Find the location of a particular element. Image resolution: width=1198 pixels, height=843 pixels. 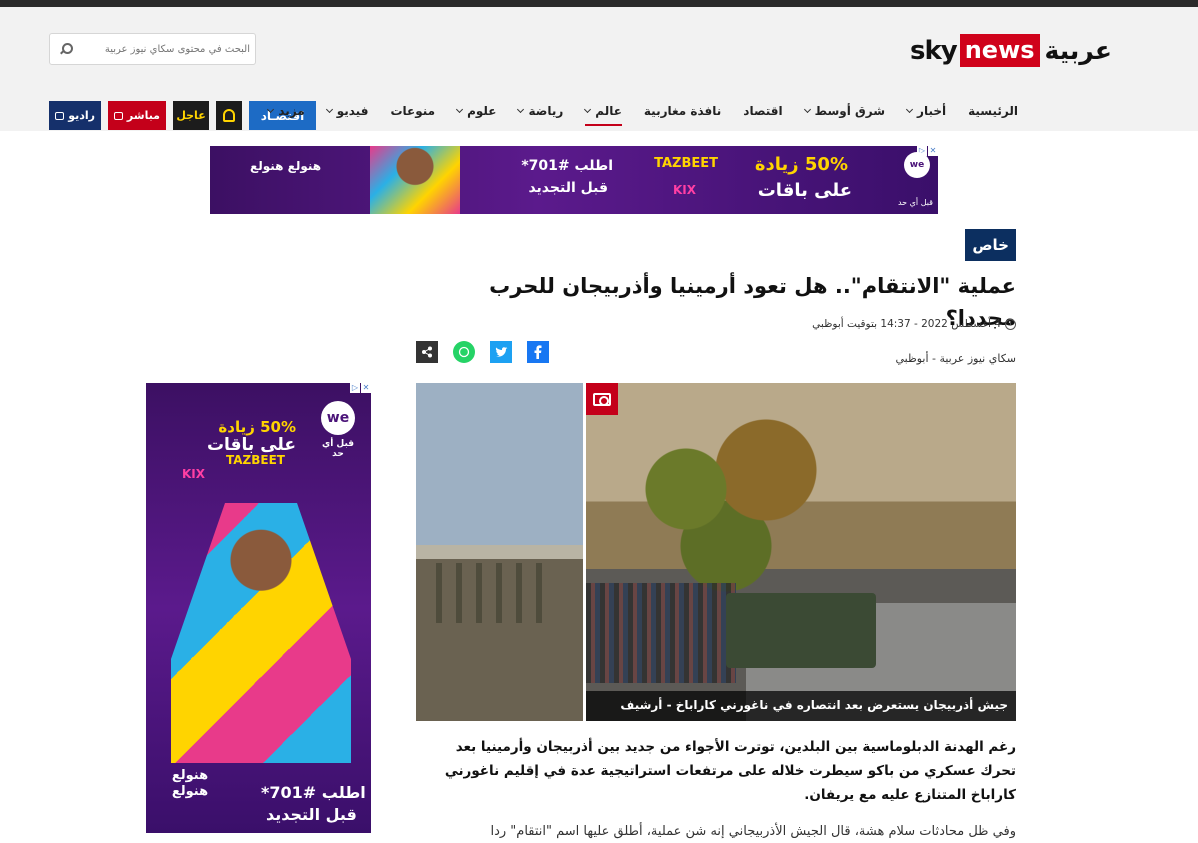

live-button: مباشر is located at coordinates (137, 115).